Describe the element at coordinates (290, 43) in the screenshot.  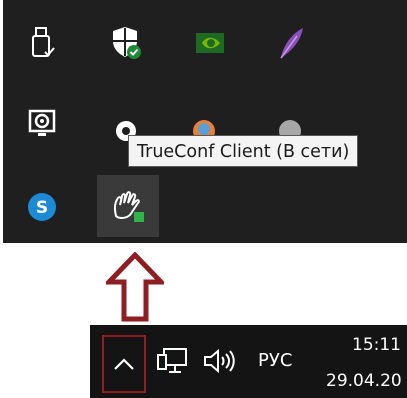
I see `feather-app-icon` at that location.